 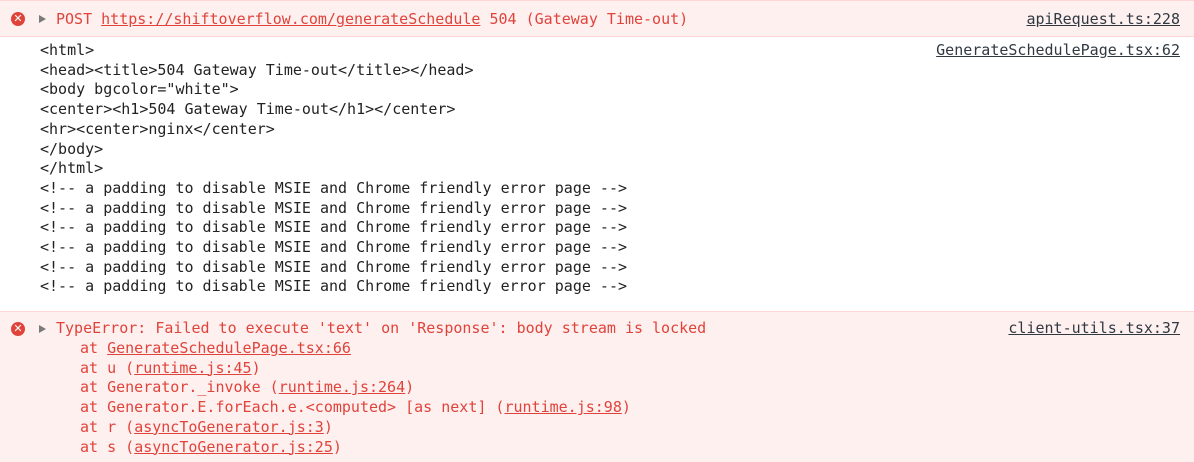 What do you see at coordinates (157, 128) in the screenshot?
I see `log-line: <hr><center>nginx</center>` at bounding box center [157, 128].